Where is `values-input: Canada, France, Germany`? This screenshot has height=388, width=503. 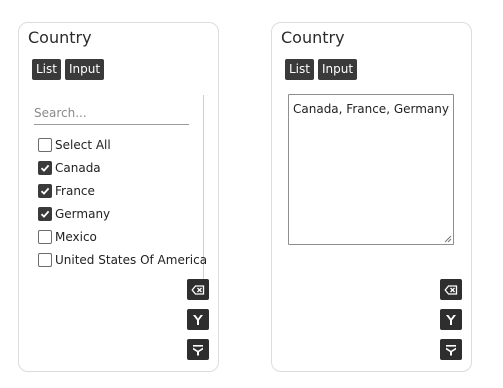
values-input: Canada, France, Germany is located at coordinates (371, 169).